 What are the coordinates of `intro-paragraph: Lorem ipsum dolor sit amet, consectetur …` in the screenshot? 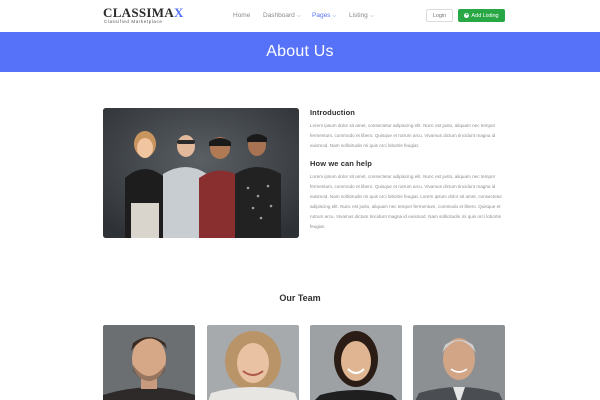 It's located at (403, 135).